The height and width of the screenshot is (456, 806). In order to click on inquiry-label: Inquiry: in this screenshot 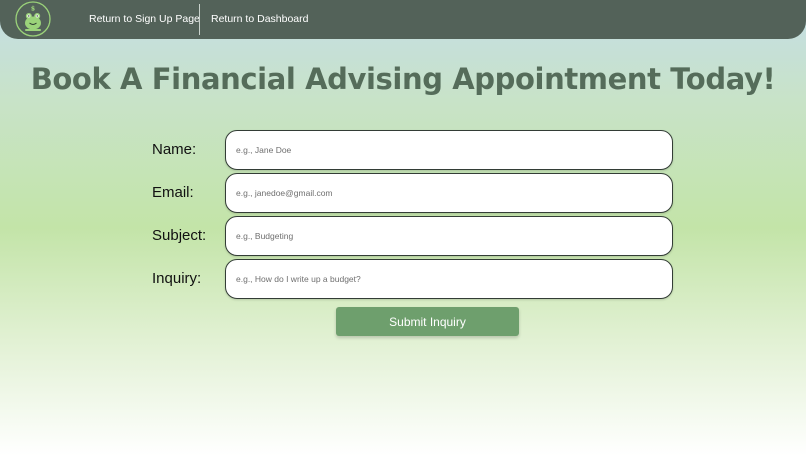, I will do `click(177, 278)`.